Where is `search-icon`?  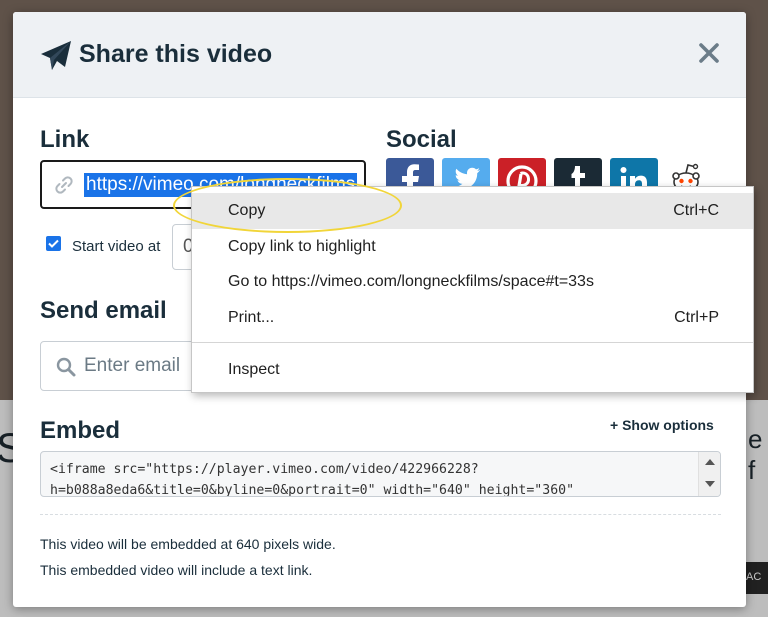
search-icon is located at coordinates (66, 367).